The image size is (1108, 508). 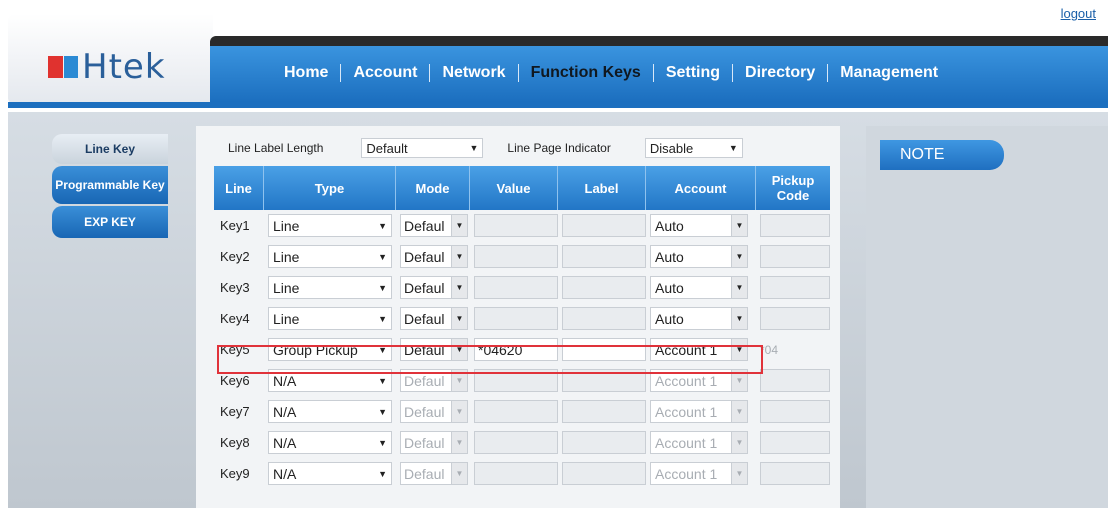 I want to click on key-name: Key2, so click(x=235, y=256).